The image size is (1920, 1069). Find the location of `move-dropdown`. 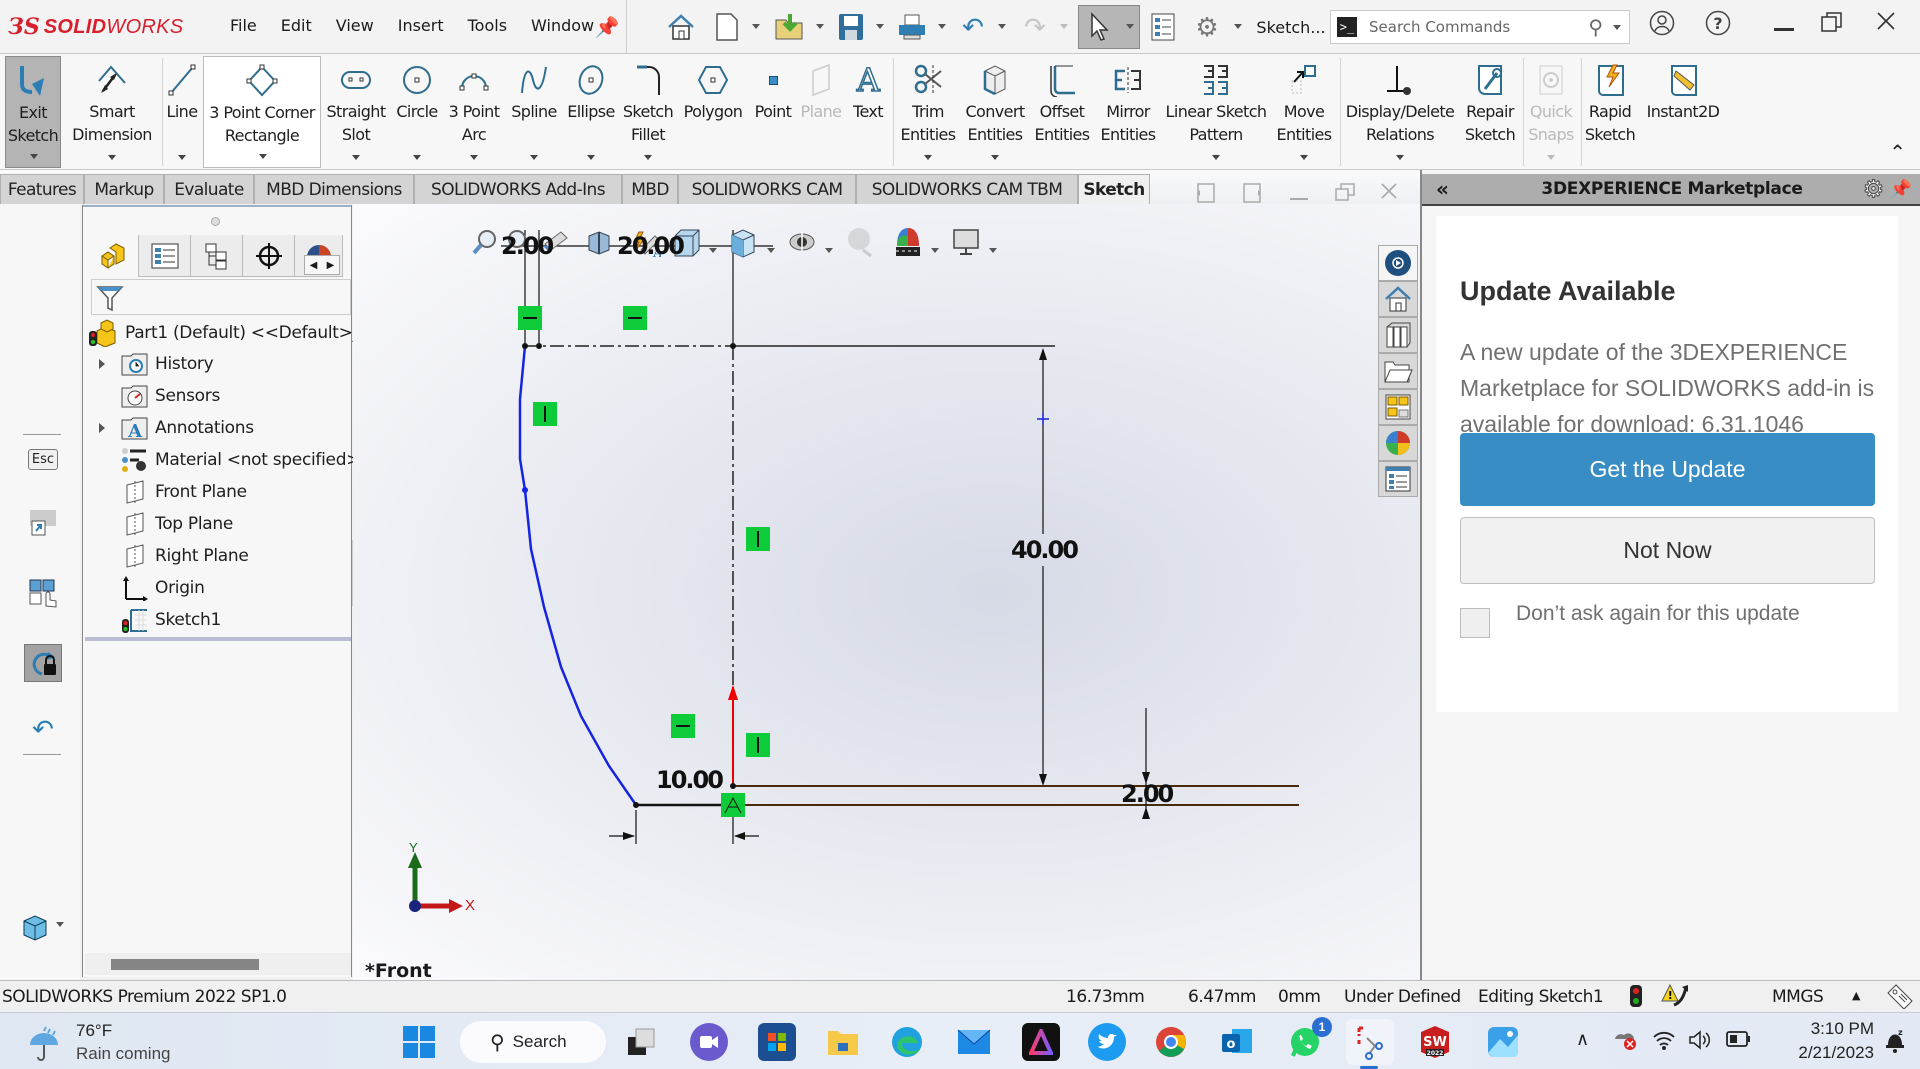

move-dropdown is located at coordinates (1304, 157).